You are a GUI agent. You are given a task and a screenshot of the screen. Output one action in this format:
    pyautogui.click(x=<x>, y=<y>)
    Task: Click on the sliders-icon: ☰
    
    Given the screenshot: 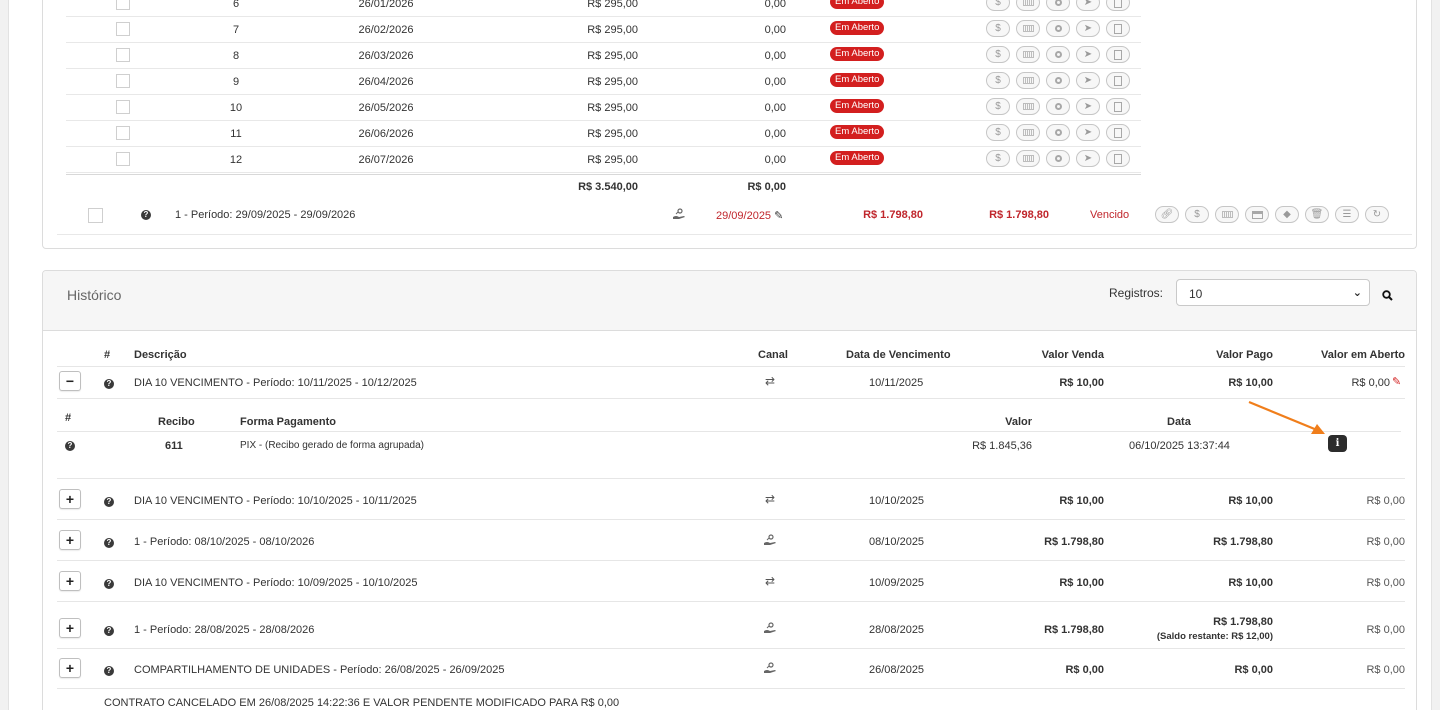 What is the action you would take?
    pyautogui.click(x=1347, y=214)
    